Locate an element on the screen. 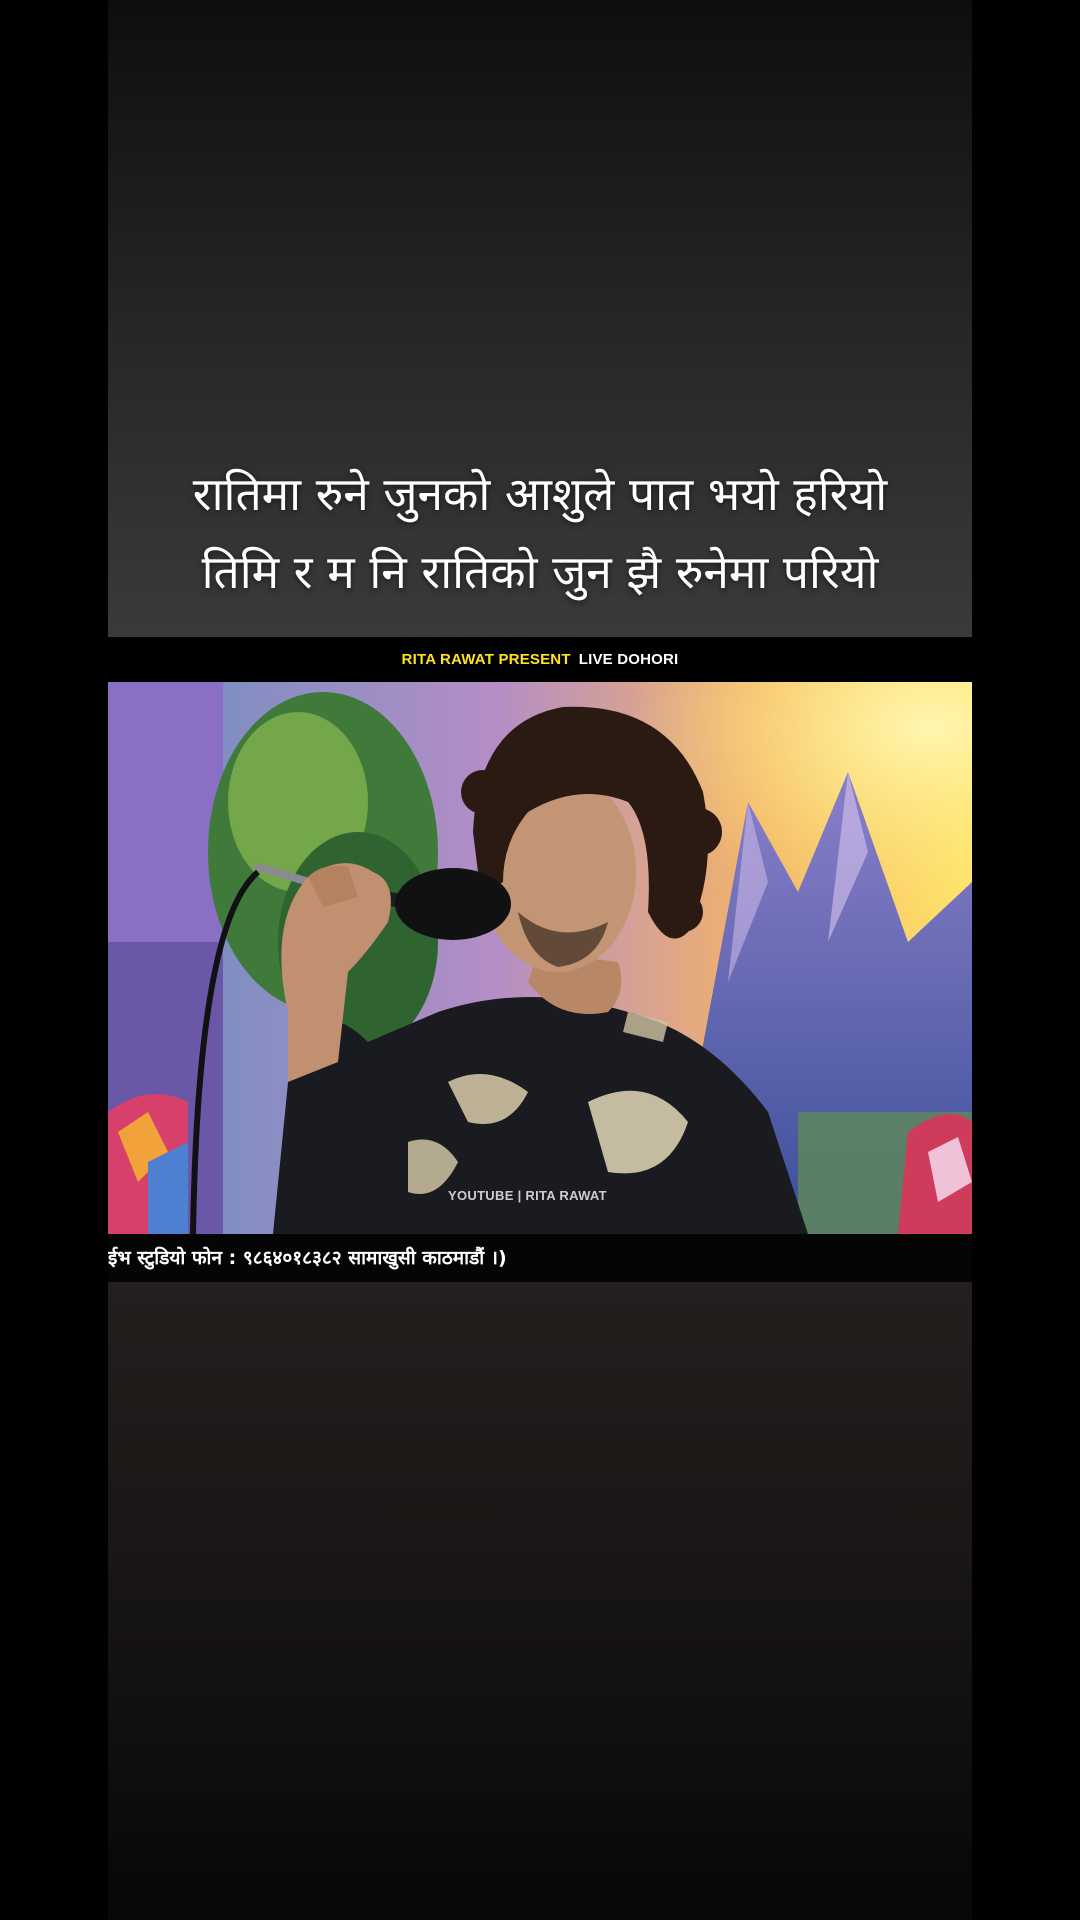  video-header: RITA RAWAT PRESENT LIVE DOHORI is located at coordinates (540, 659).